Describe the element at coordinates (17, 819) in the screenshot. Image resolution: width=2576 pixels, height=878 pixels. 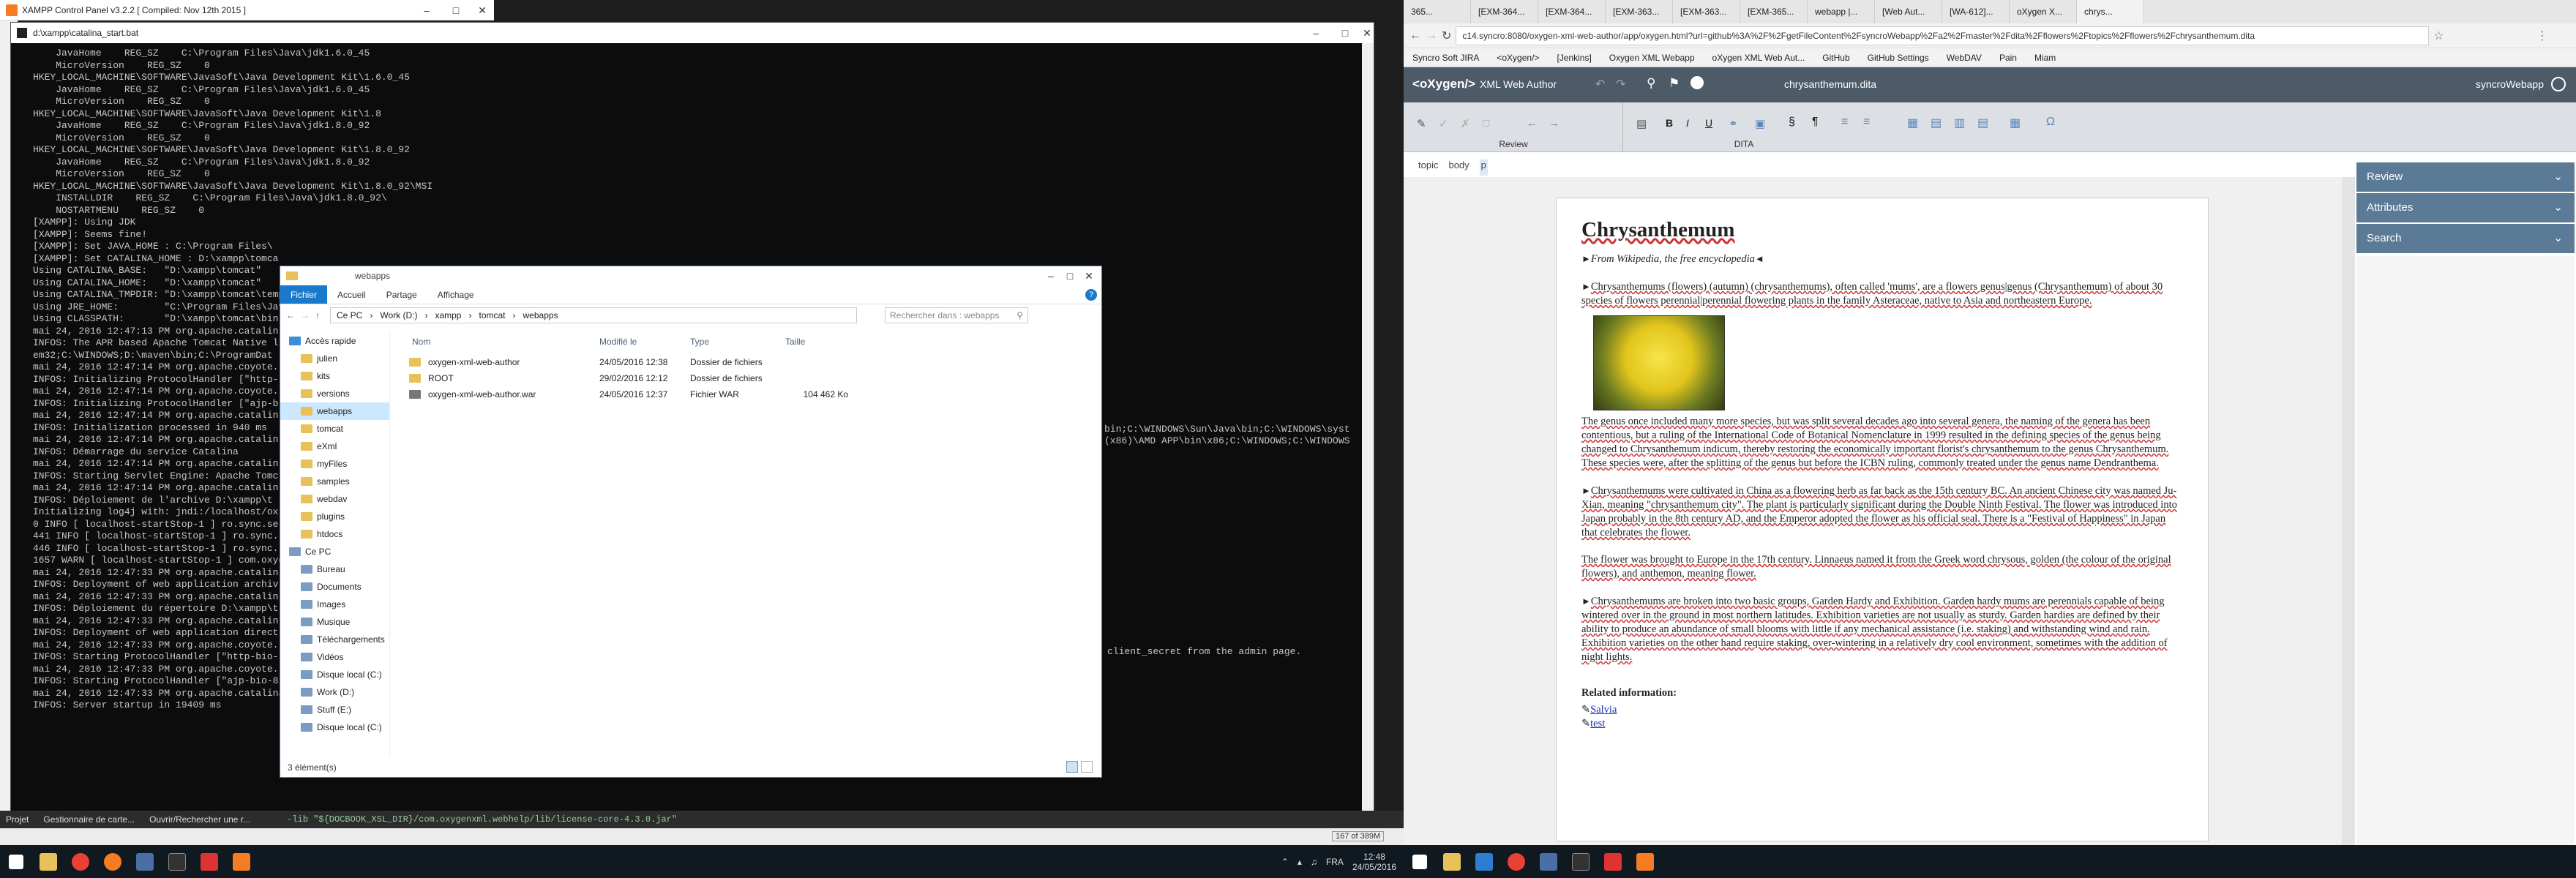
I see `projet-tab: Projet` at that location.